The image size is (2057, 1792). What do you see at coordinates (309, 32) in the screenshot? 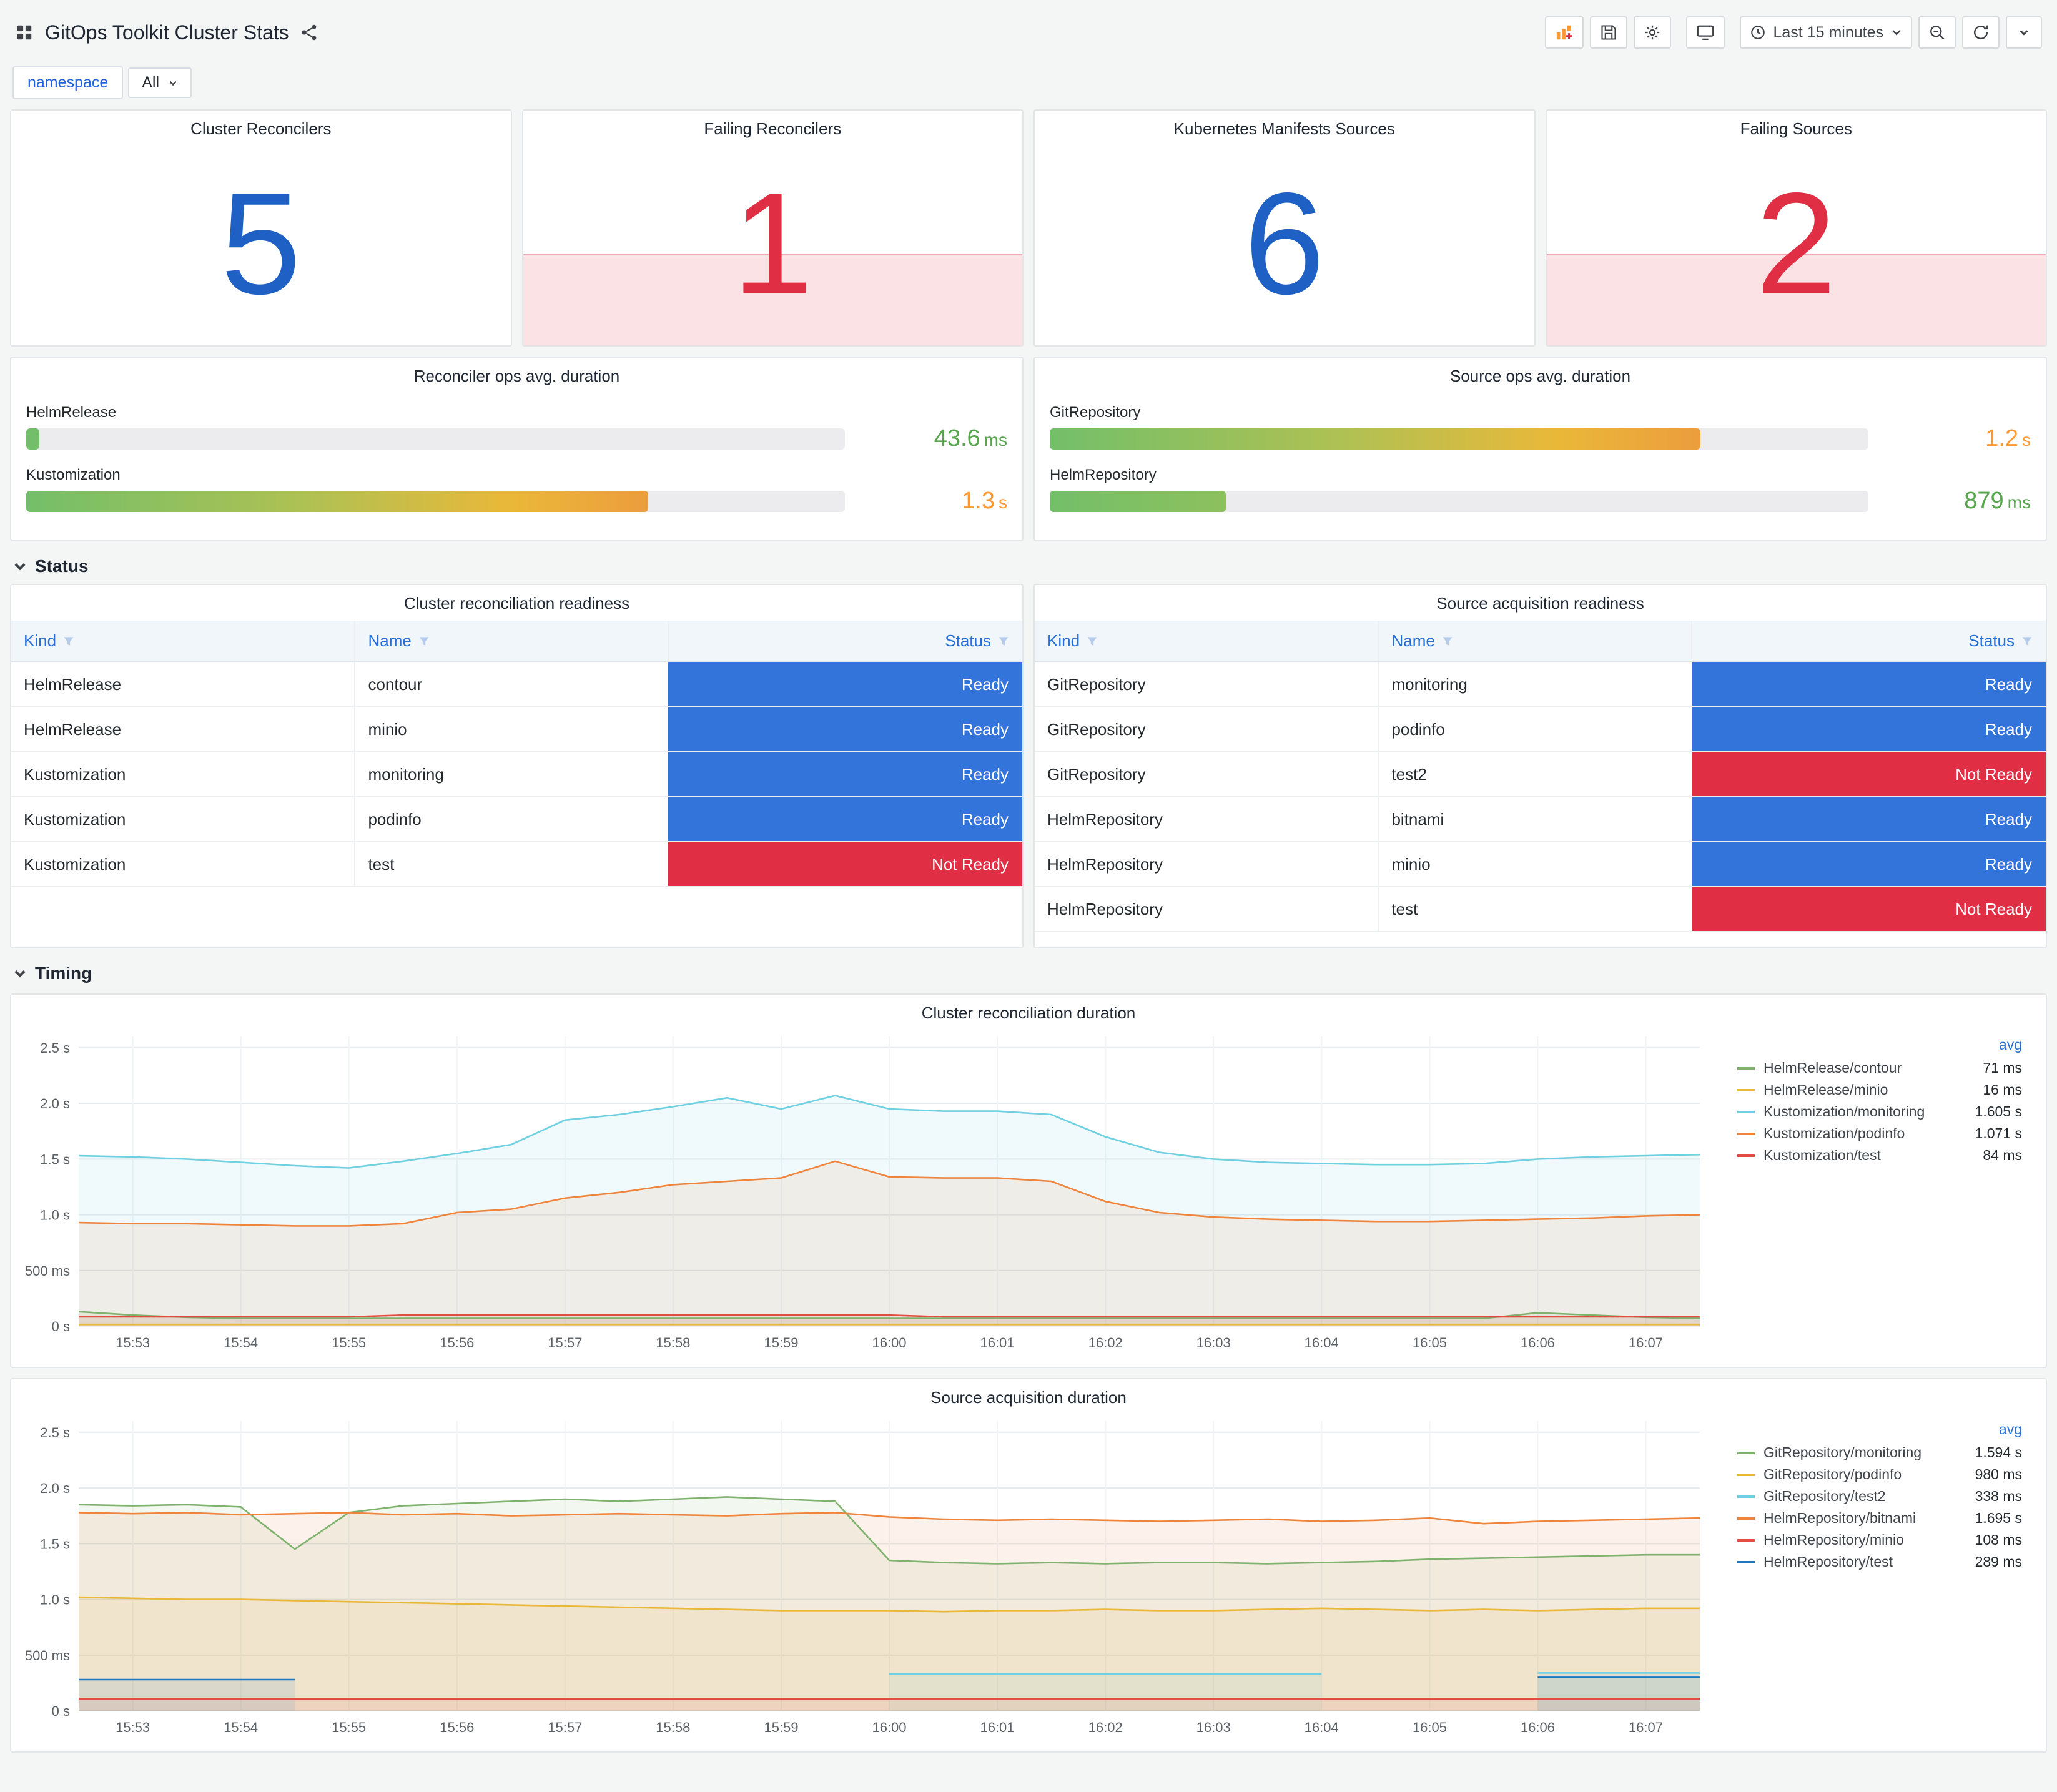
I see `share-icon` at bounding box center [309, 32].